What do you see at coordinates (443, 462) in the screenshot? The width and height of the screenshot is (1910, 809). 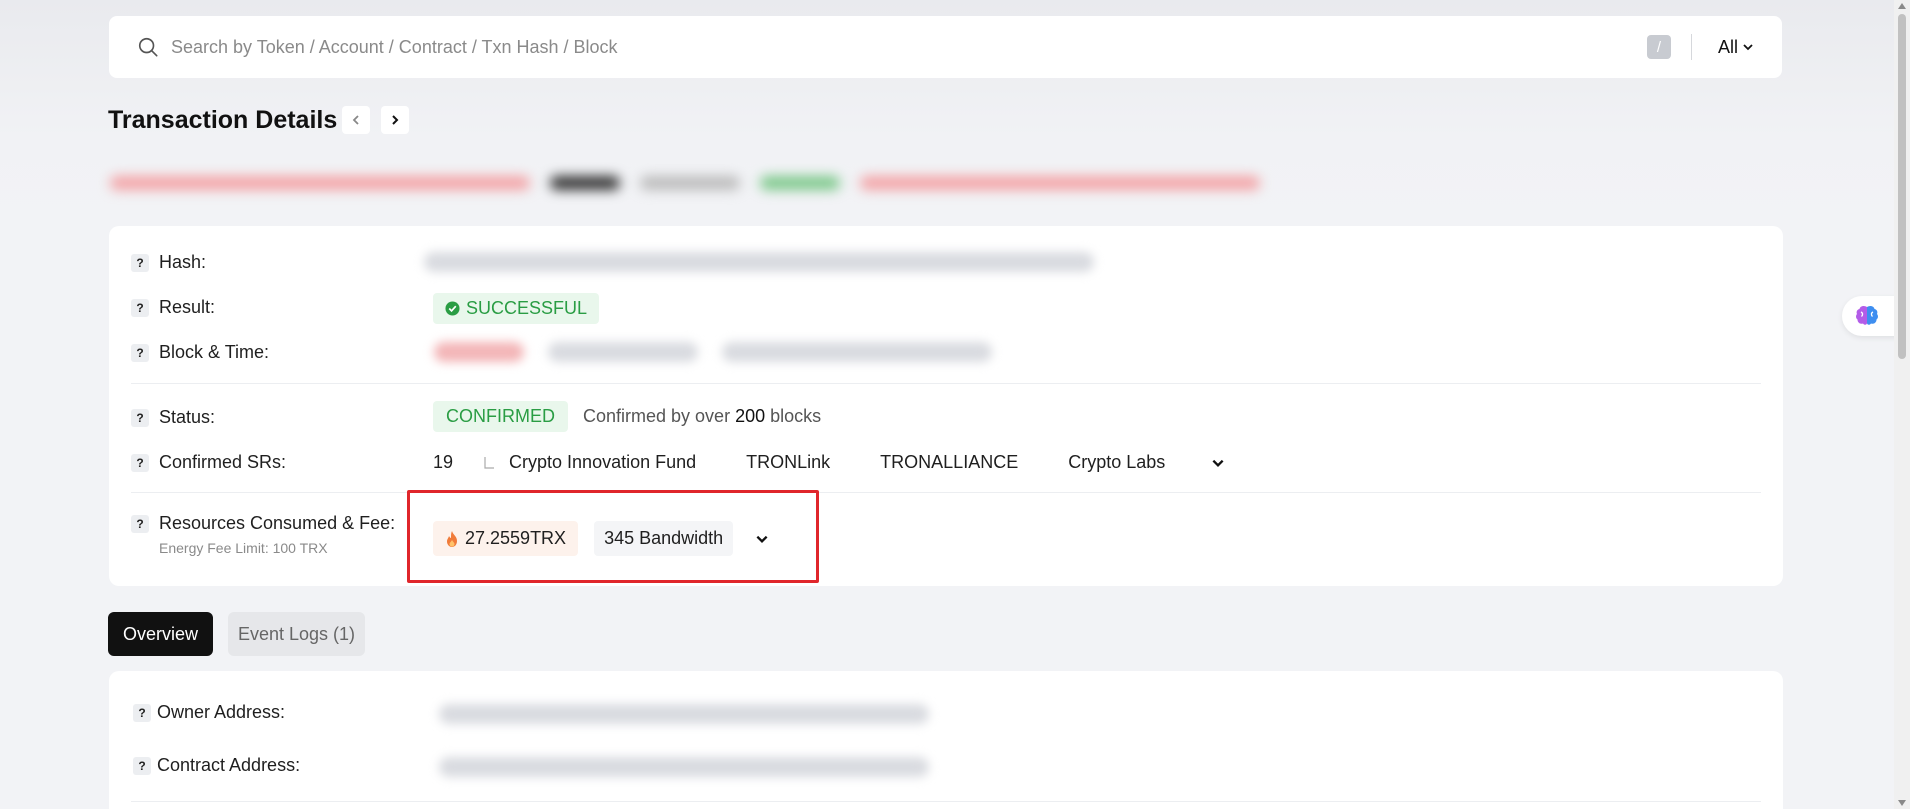 I see `sr-count: 19` at bounding box center [443, 462].